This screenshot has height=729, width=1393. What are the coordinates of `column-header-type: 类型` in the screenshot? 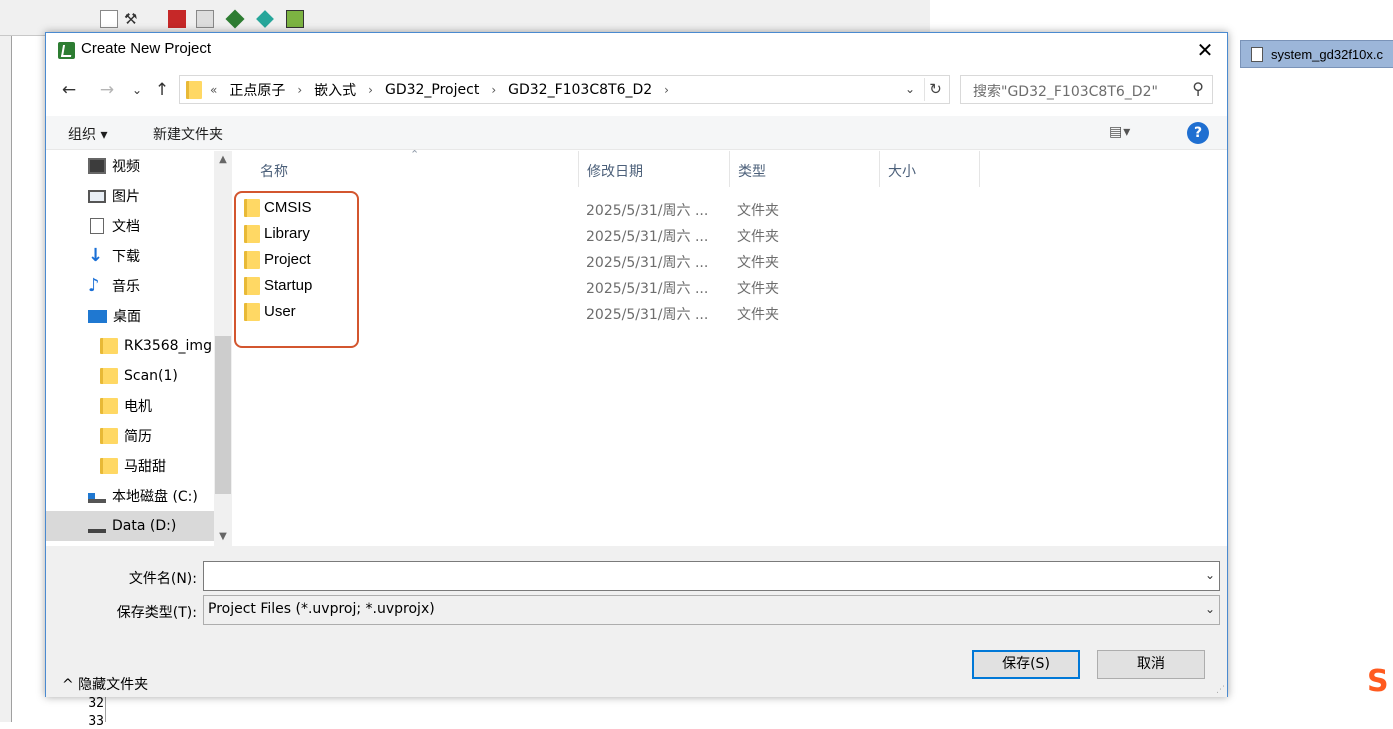 It's located at (805, 169).